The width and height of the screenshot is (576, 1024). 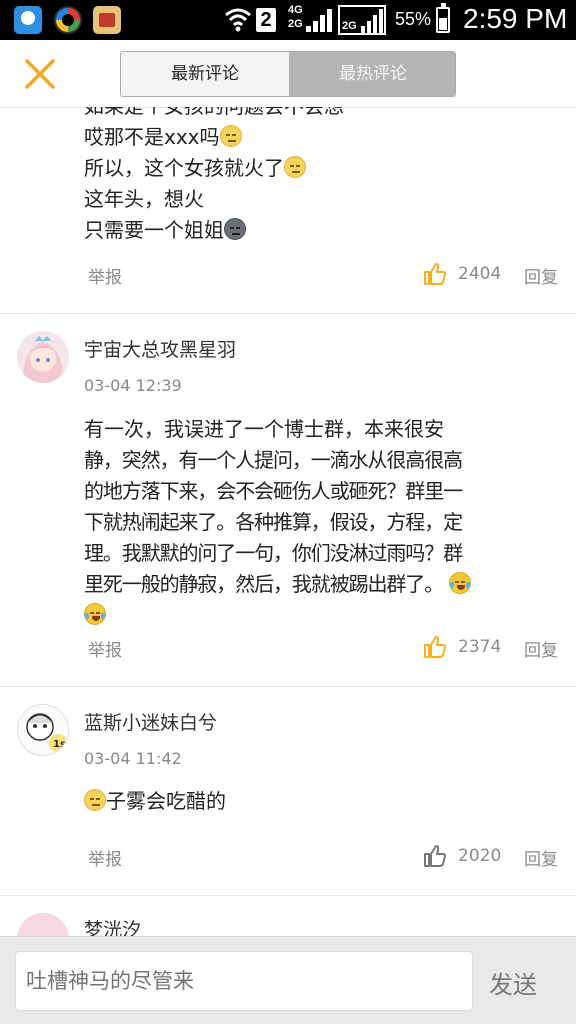 What do you see at coordinates (323, 801) in the screenshot?
I see `comment-text: 子雾会吃醋的` at bounding box center [323, 801].